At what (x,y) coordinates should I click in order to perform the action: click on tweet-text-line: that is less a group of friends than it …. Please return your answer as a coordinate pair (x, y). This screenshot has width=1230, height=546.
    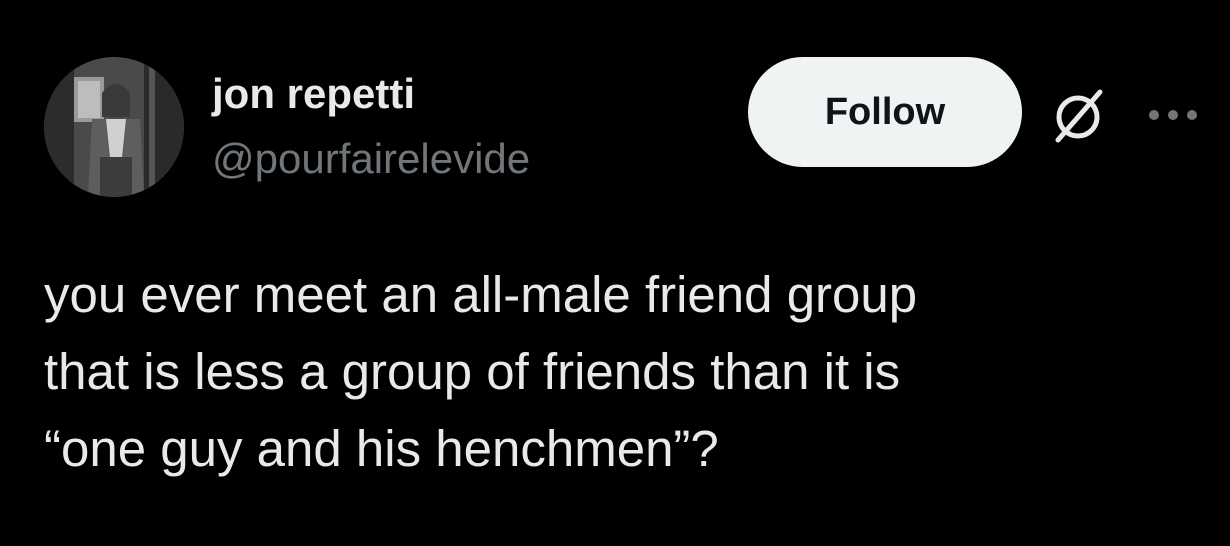
    Looking at the image, I should click on (472, 371).